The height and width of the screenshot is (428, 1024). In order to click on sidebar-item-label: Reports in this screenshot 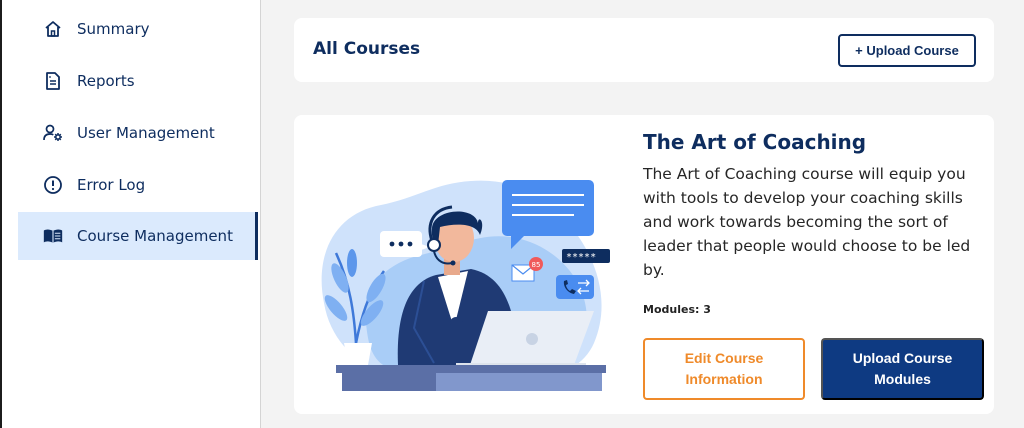, I will do `click(106, 81)`.